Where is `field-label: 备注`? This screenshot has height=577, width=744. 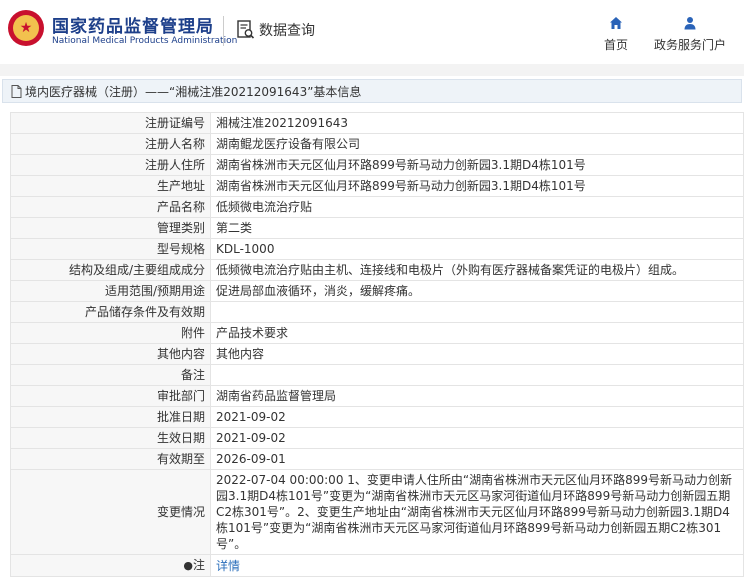 field-label: 备注 is located at coordinates (110, 375).